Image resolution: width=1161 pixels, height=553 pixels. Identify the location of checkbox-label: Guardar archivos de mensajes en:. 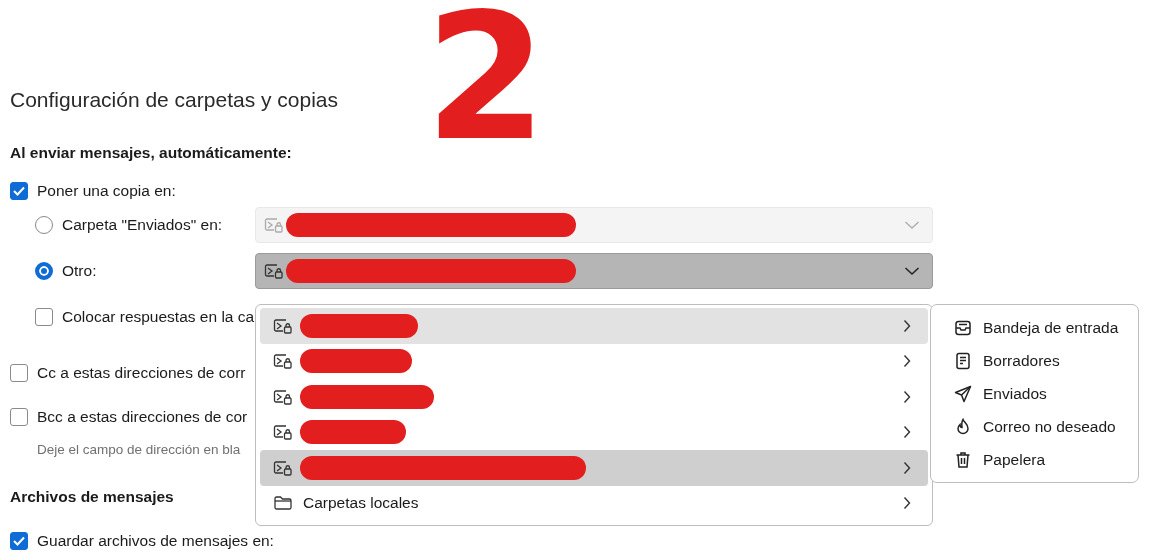
(155, 541).